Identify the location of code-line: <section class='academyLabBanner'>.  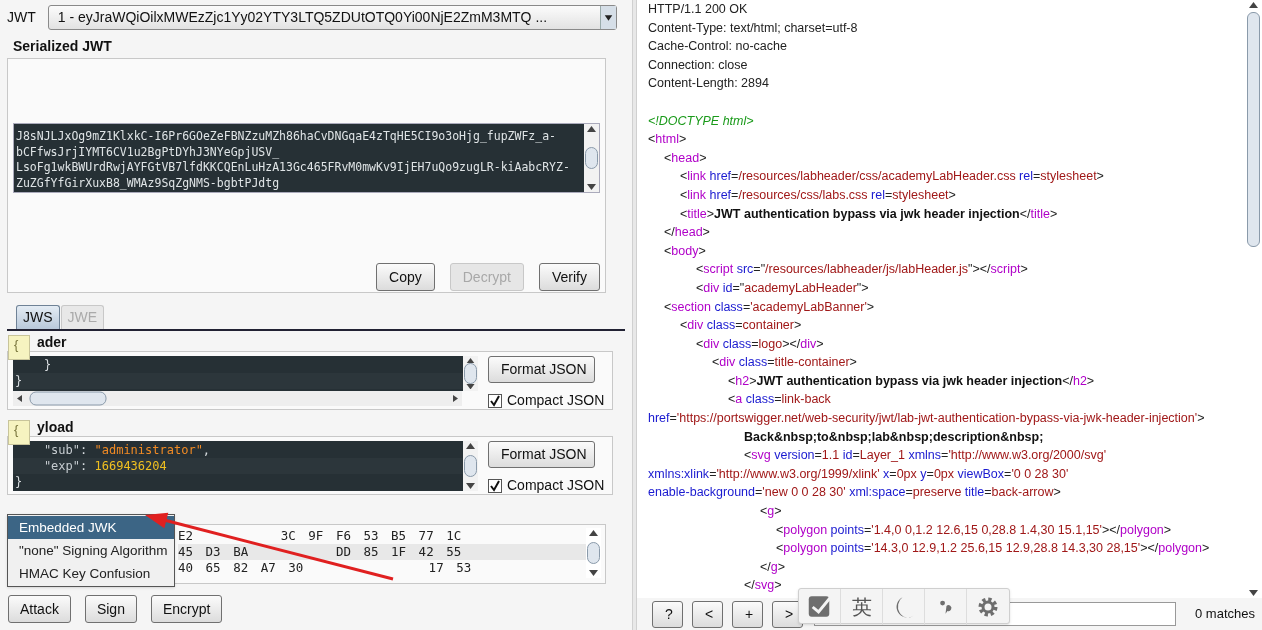
(769, 307).